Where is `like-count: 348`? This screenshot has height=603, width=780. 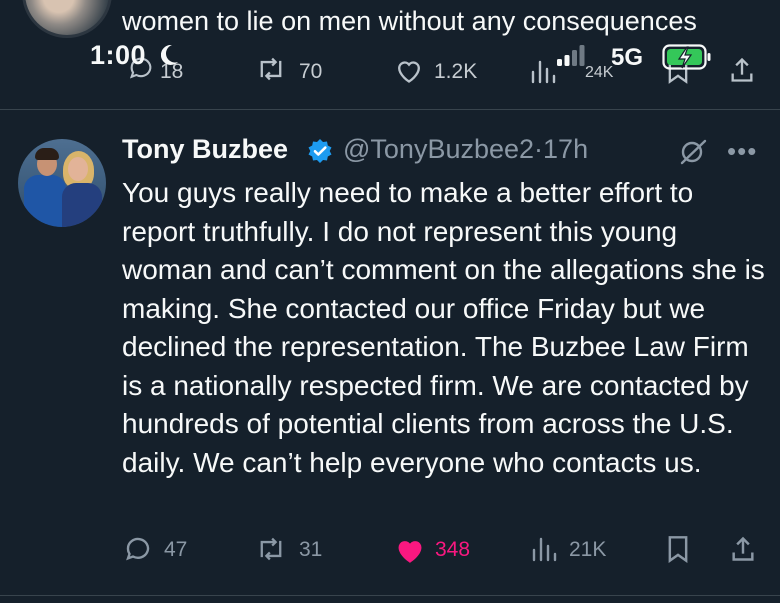
like-count: 348 is located at coordinates (453, 549).